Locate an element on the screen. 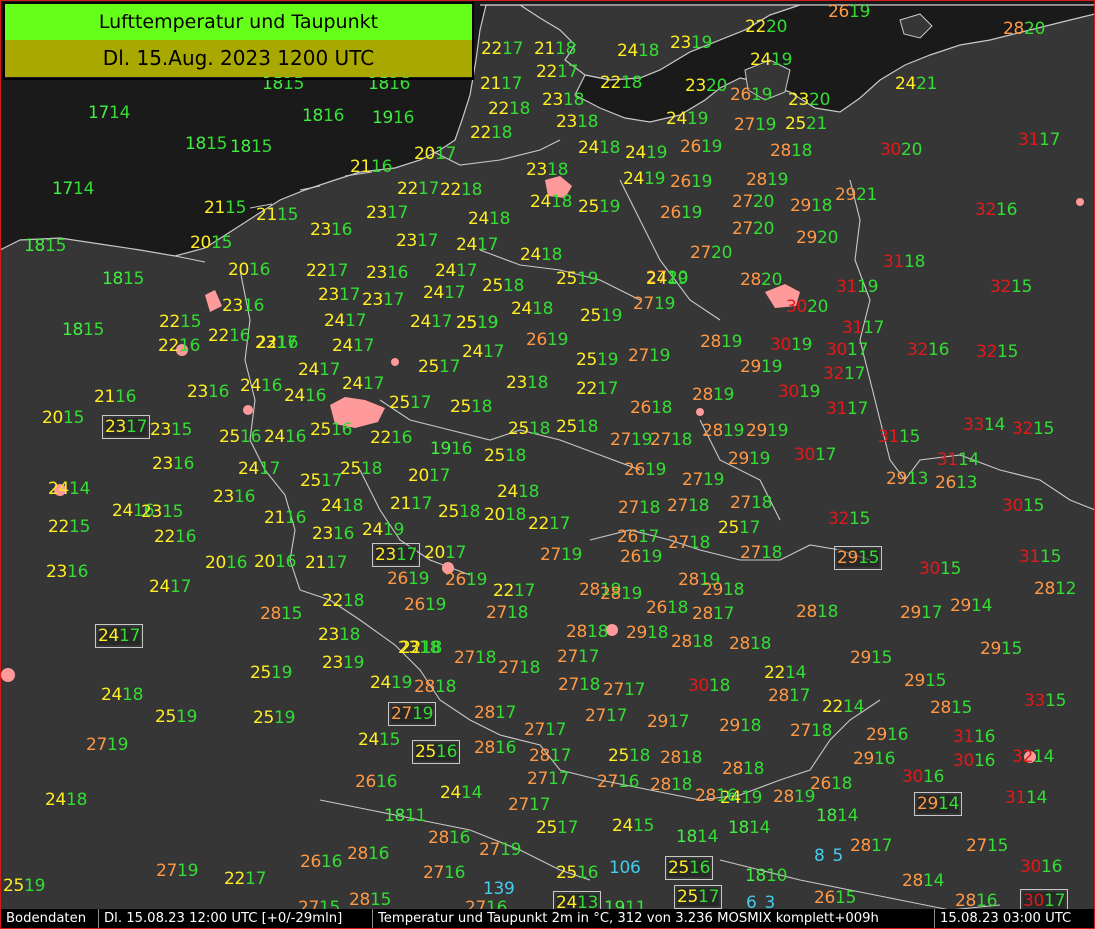 The width and height of the screenshot is (1095, 929). station-label: 2716 is located at coordinates (618, 782).